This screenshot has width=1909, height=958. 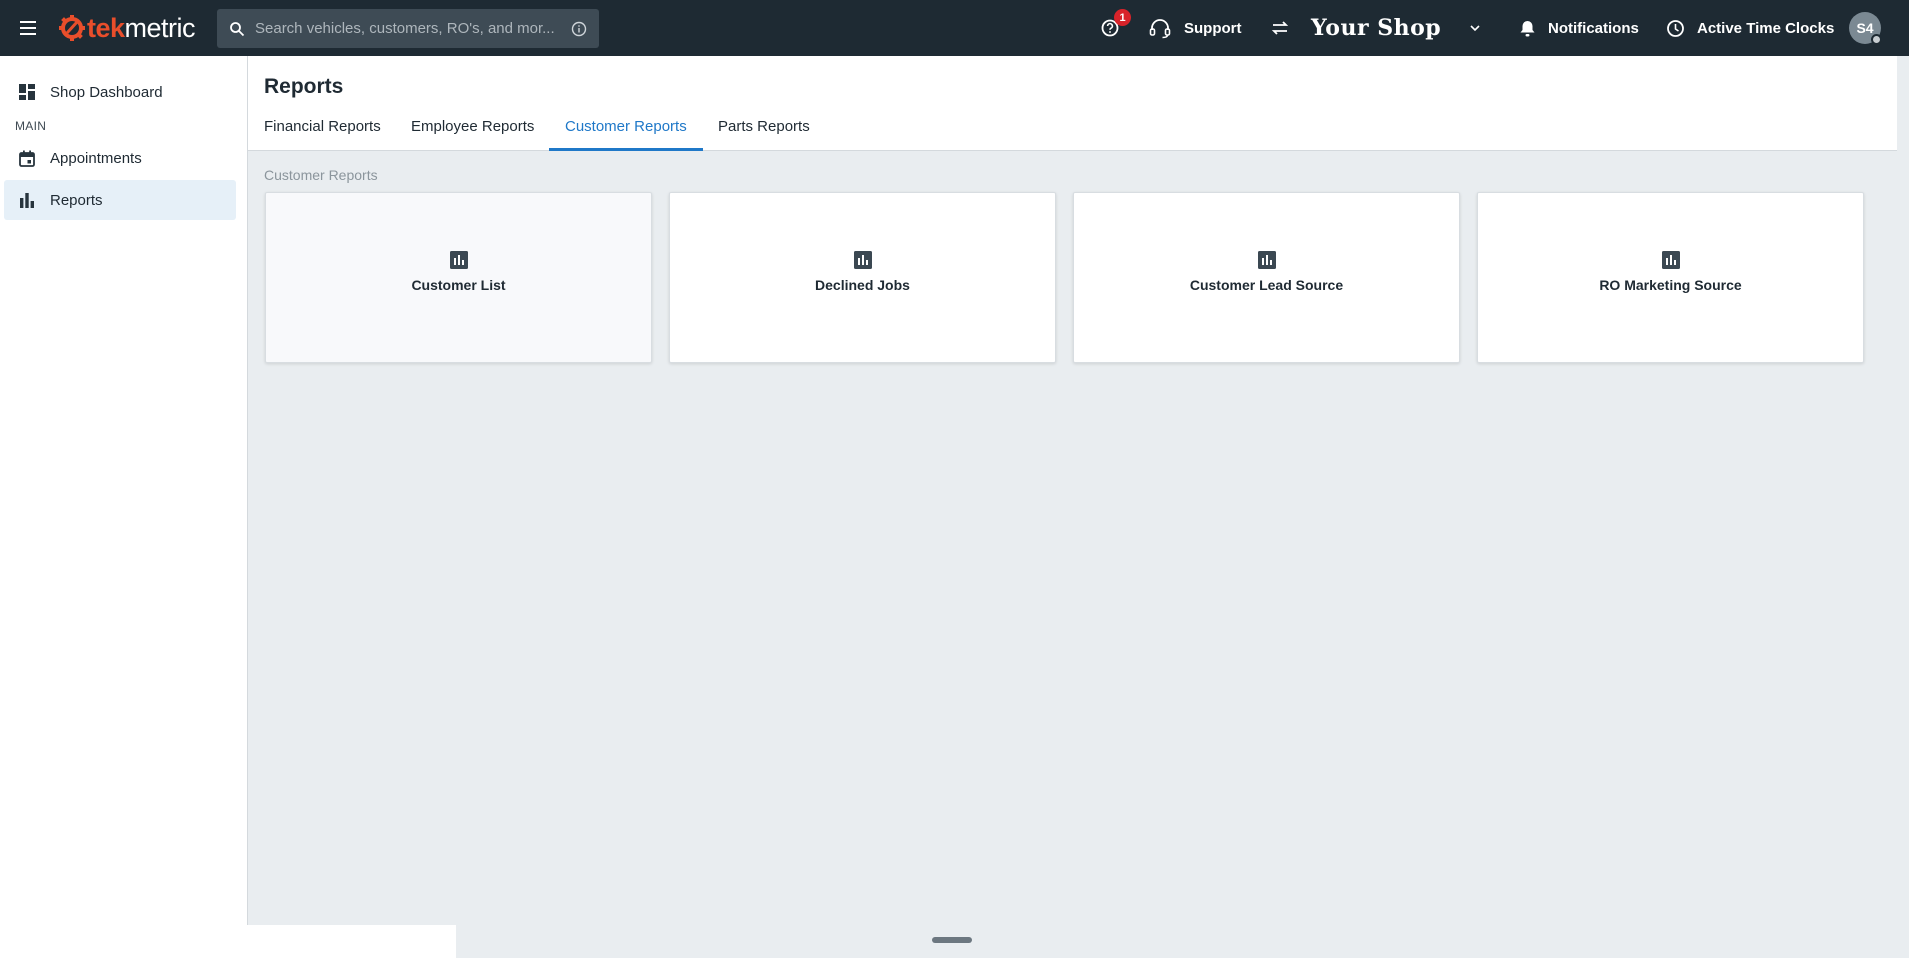 I want to click on bell-icon, so click(x=1527, y=28).